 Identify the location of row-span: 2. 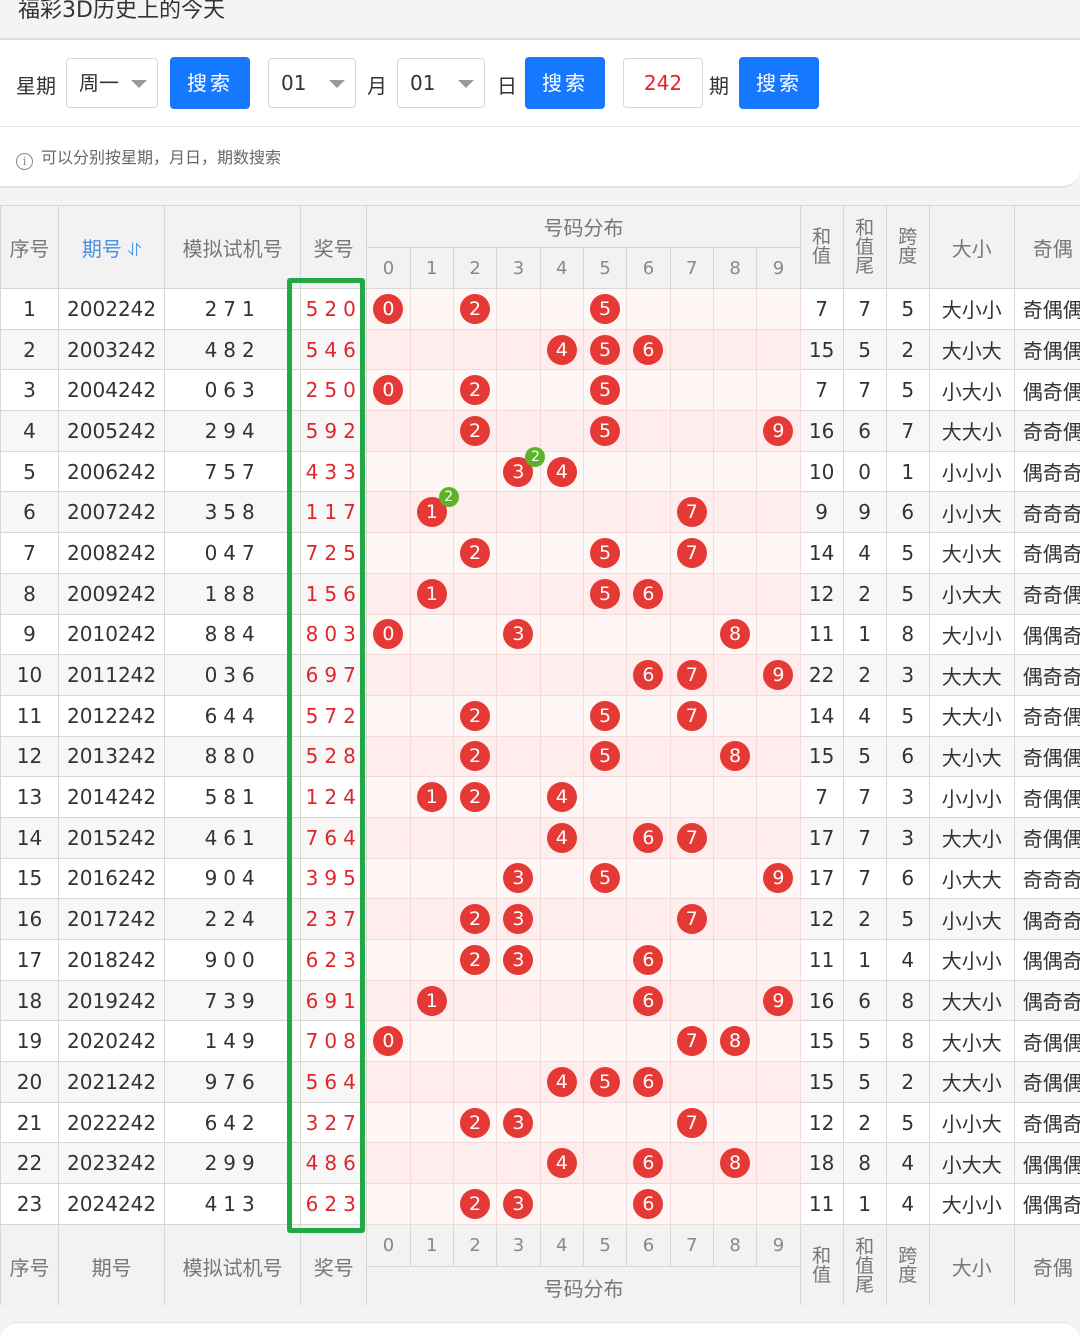
(907, 349).